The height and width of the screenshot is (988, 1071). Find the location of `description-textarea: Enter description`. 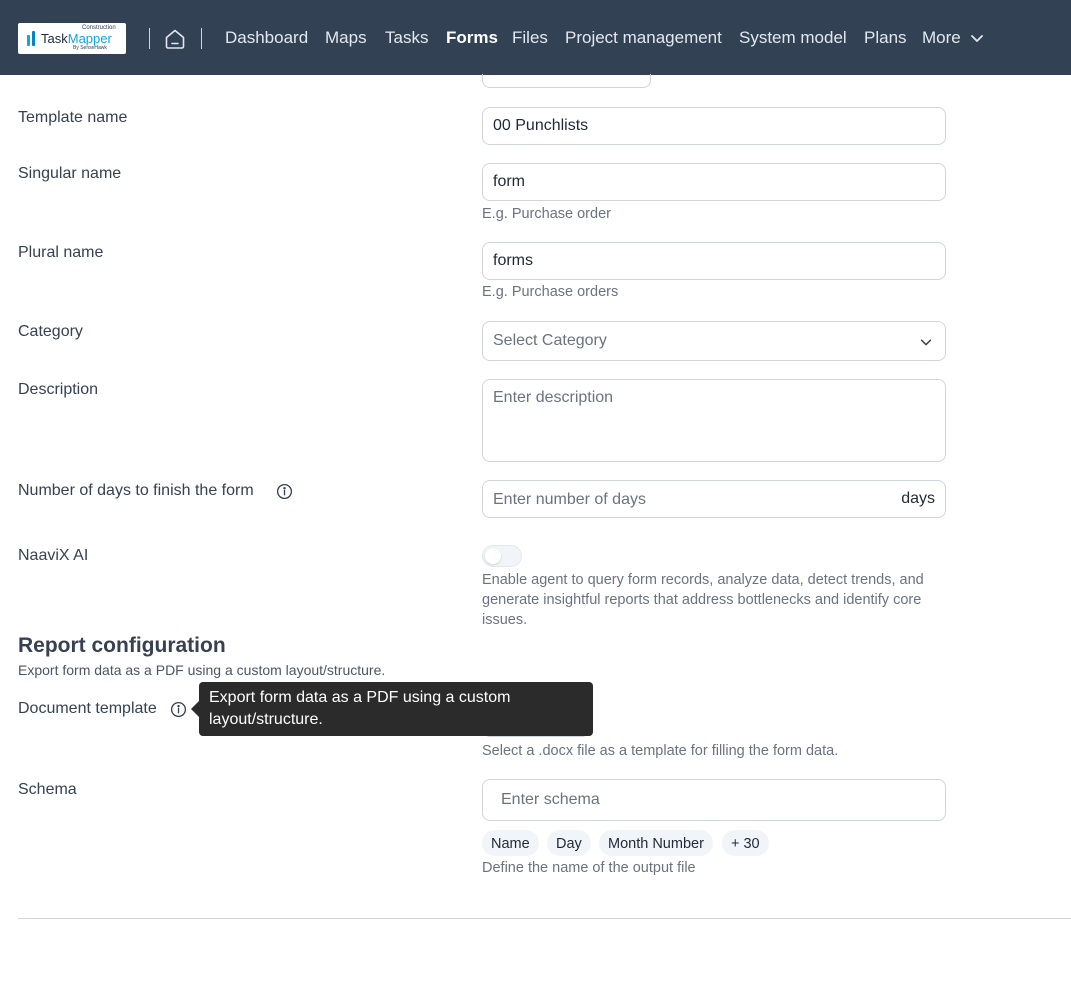

description-textarea: Enter description is located at coordinates (714, 420).